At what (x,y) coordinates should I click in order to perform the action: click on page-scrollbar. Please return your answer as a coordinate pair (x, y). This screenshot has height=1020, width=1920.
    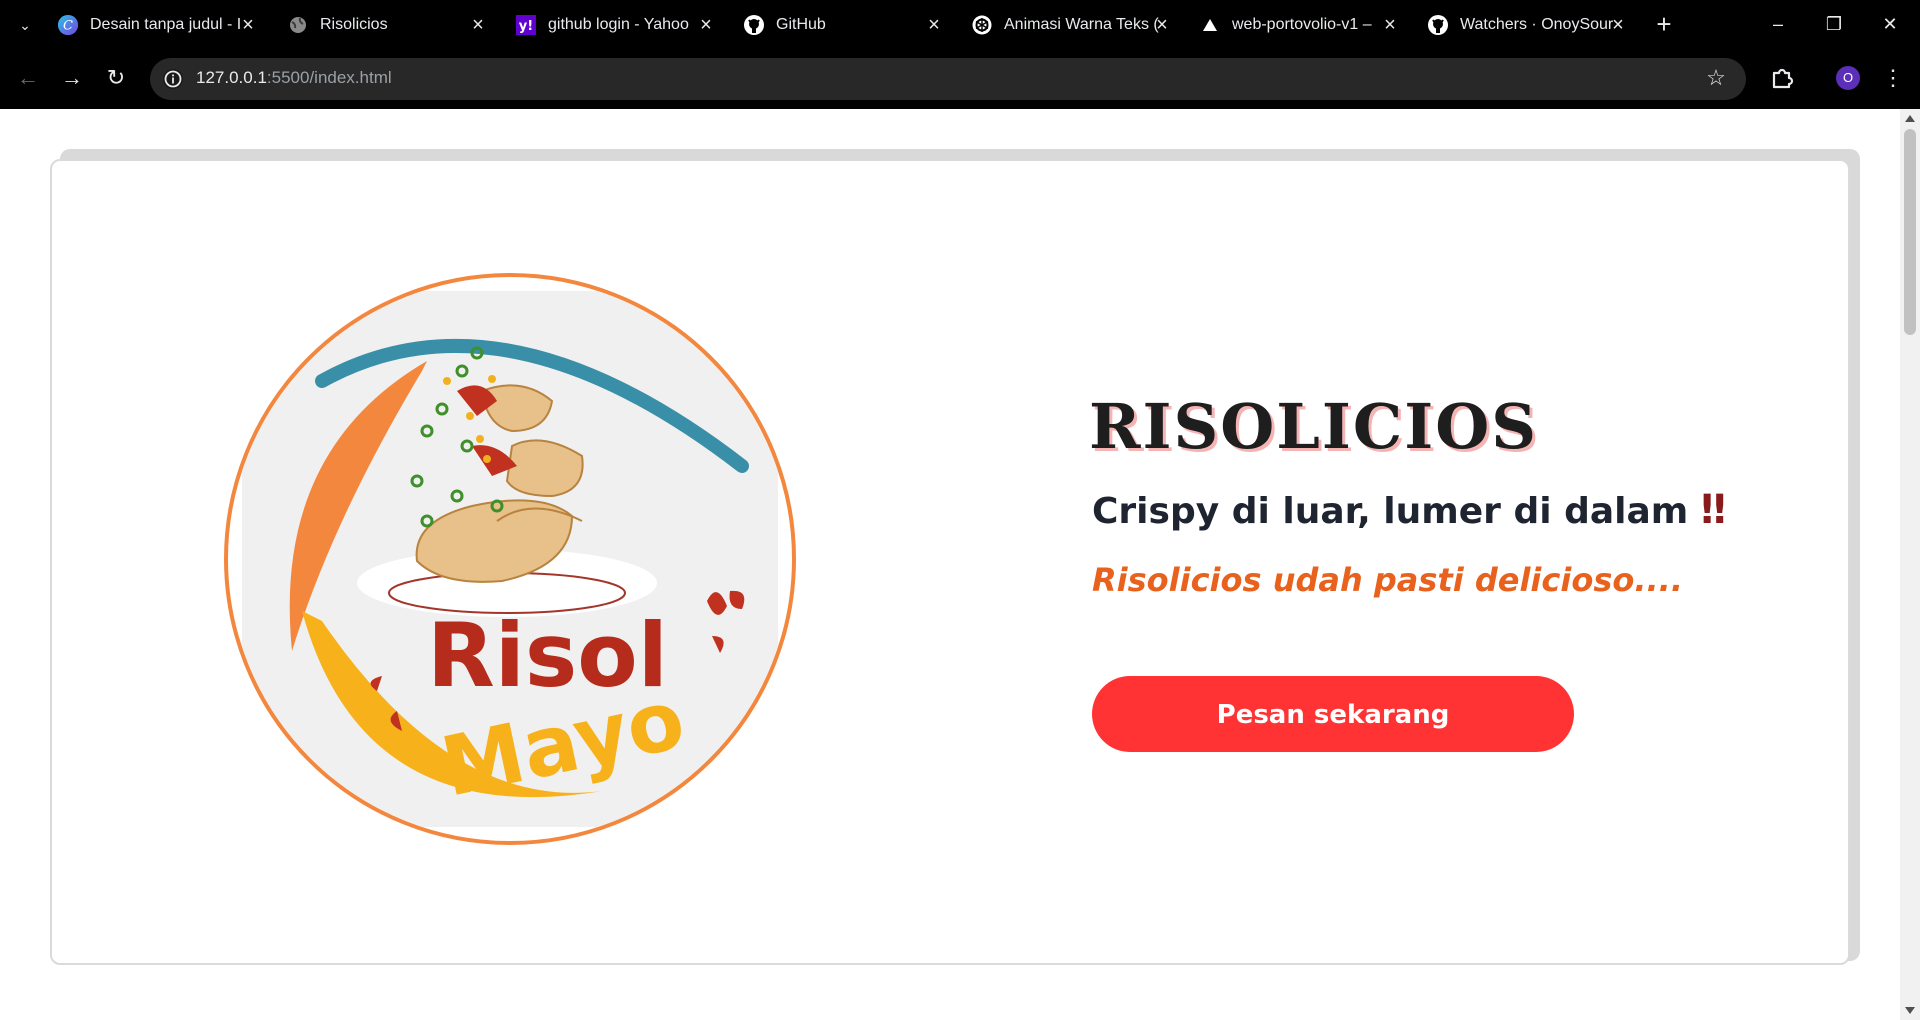
    Looking at the image, I should click on (1910, 564).